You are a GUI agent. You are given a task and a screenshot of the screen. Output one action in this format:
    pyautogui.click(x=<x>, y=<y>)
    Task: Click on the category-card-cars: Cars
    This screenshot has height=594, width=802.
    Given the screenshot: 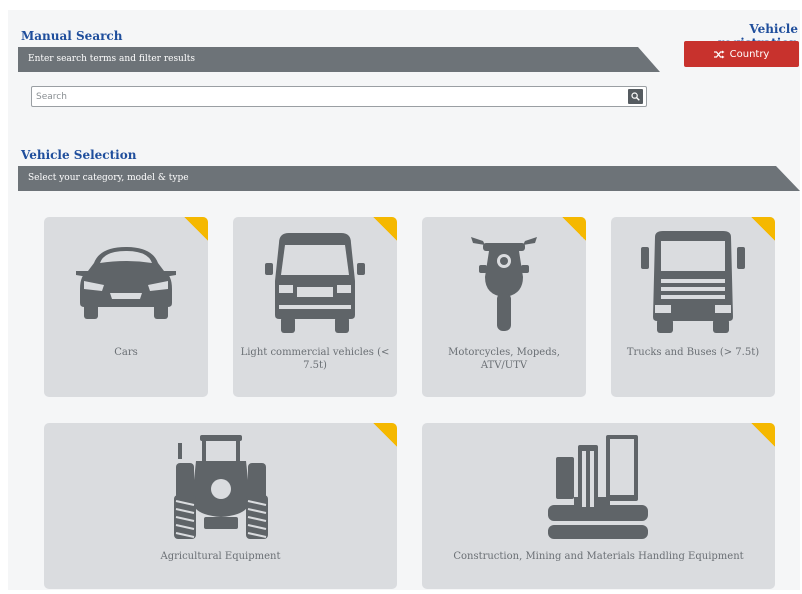 What is the action you would take?
    pyautogui.click(x=126, y=307)
    